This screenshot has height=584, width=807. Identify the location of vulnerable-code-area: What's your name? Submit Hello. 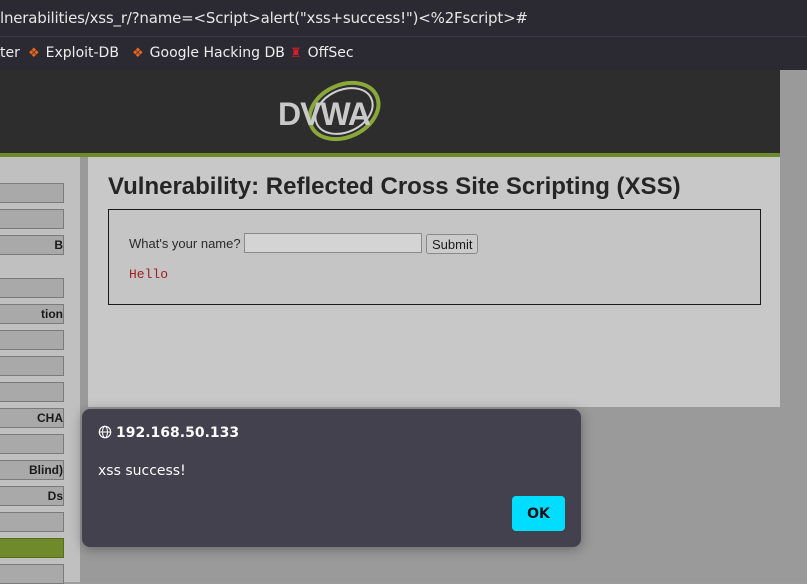
(434, 257).